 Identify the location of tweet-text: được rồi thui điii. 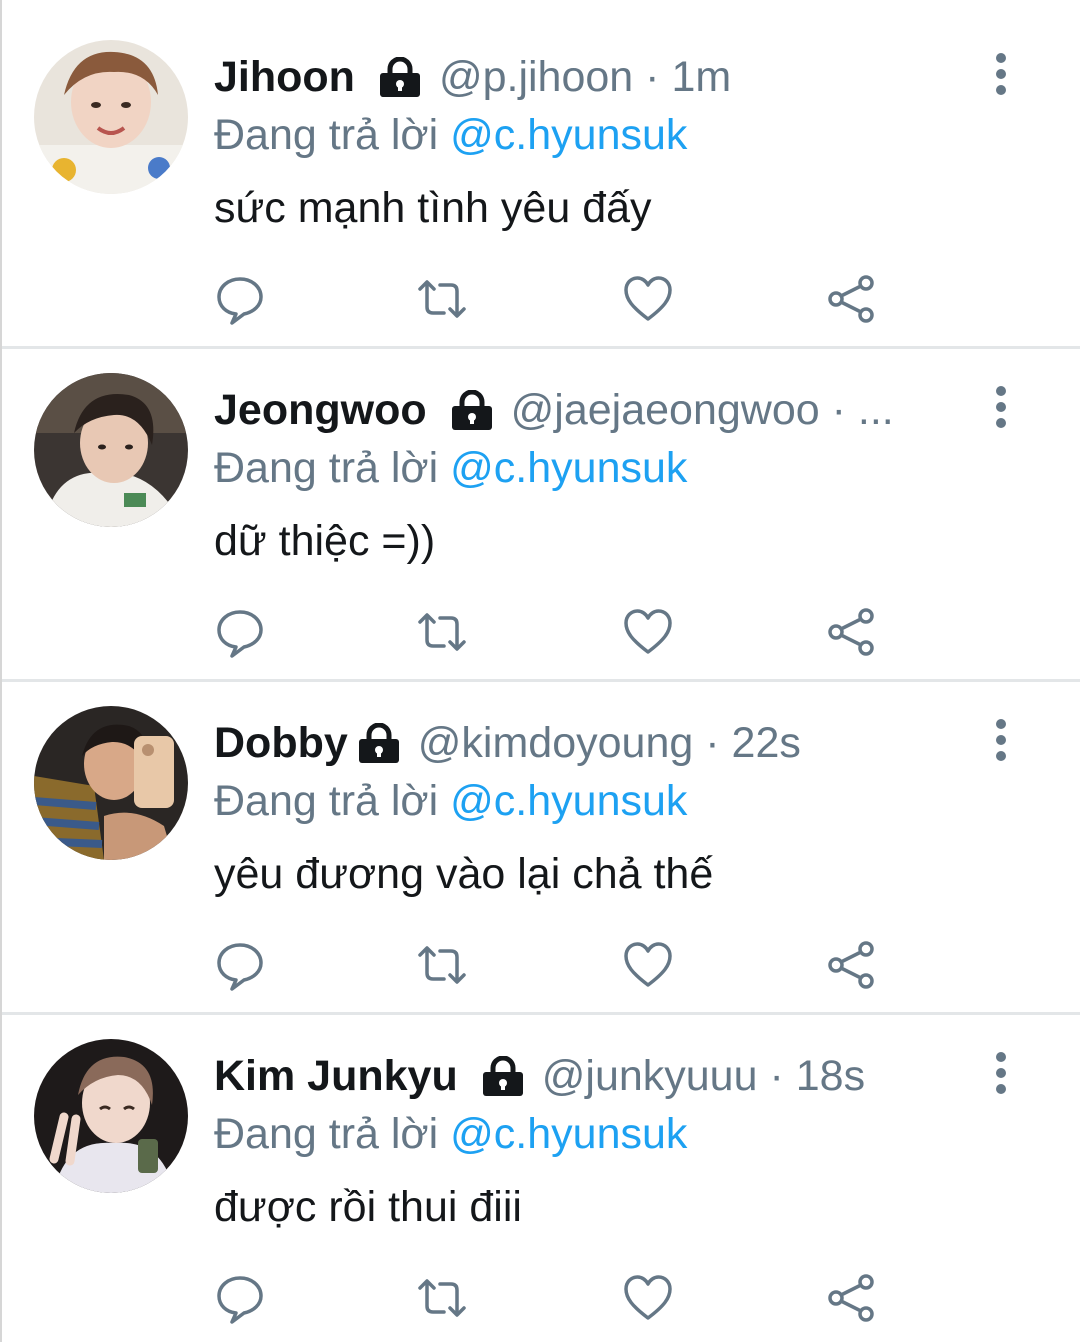
(368, 1207).